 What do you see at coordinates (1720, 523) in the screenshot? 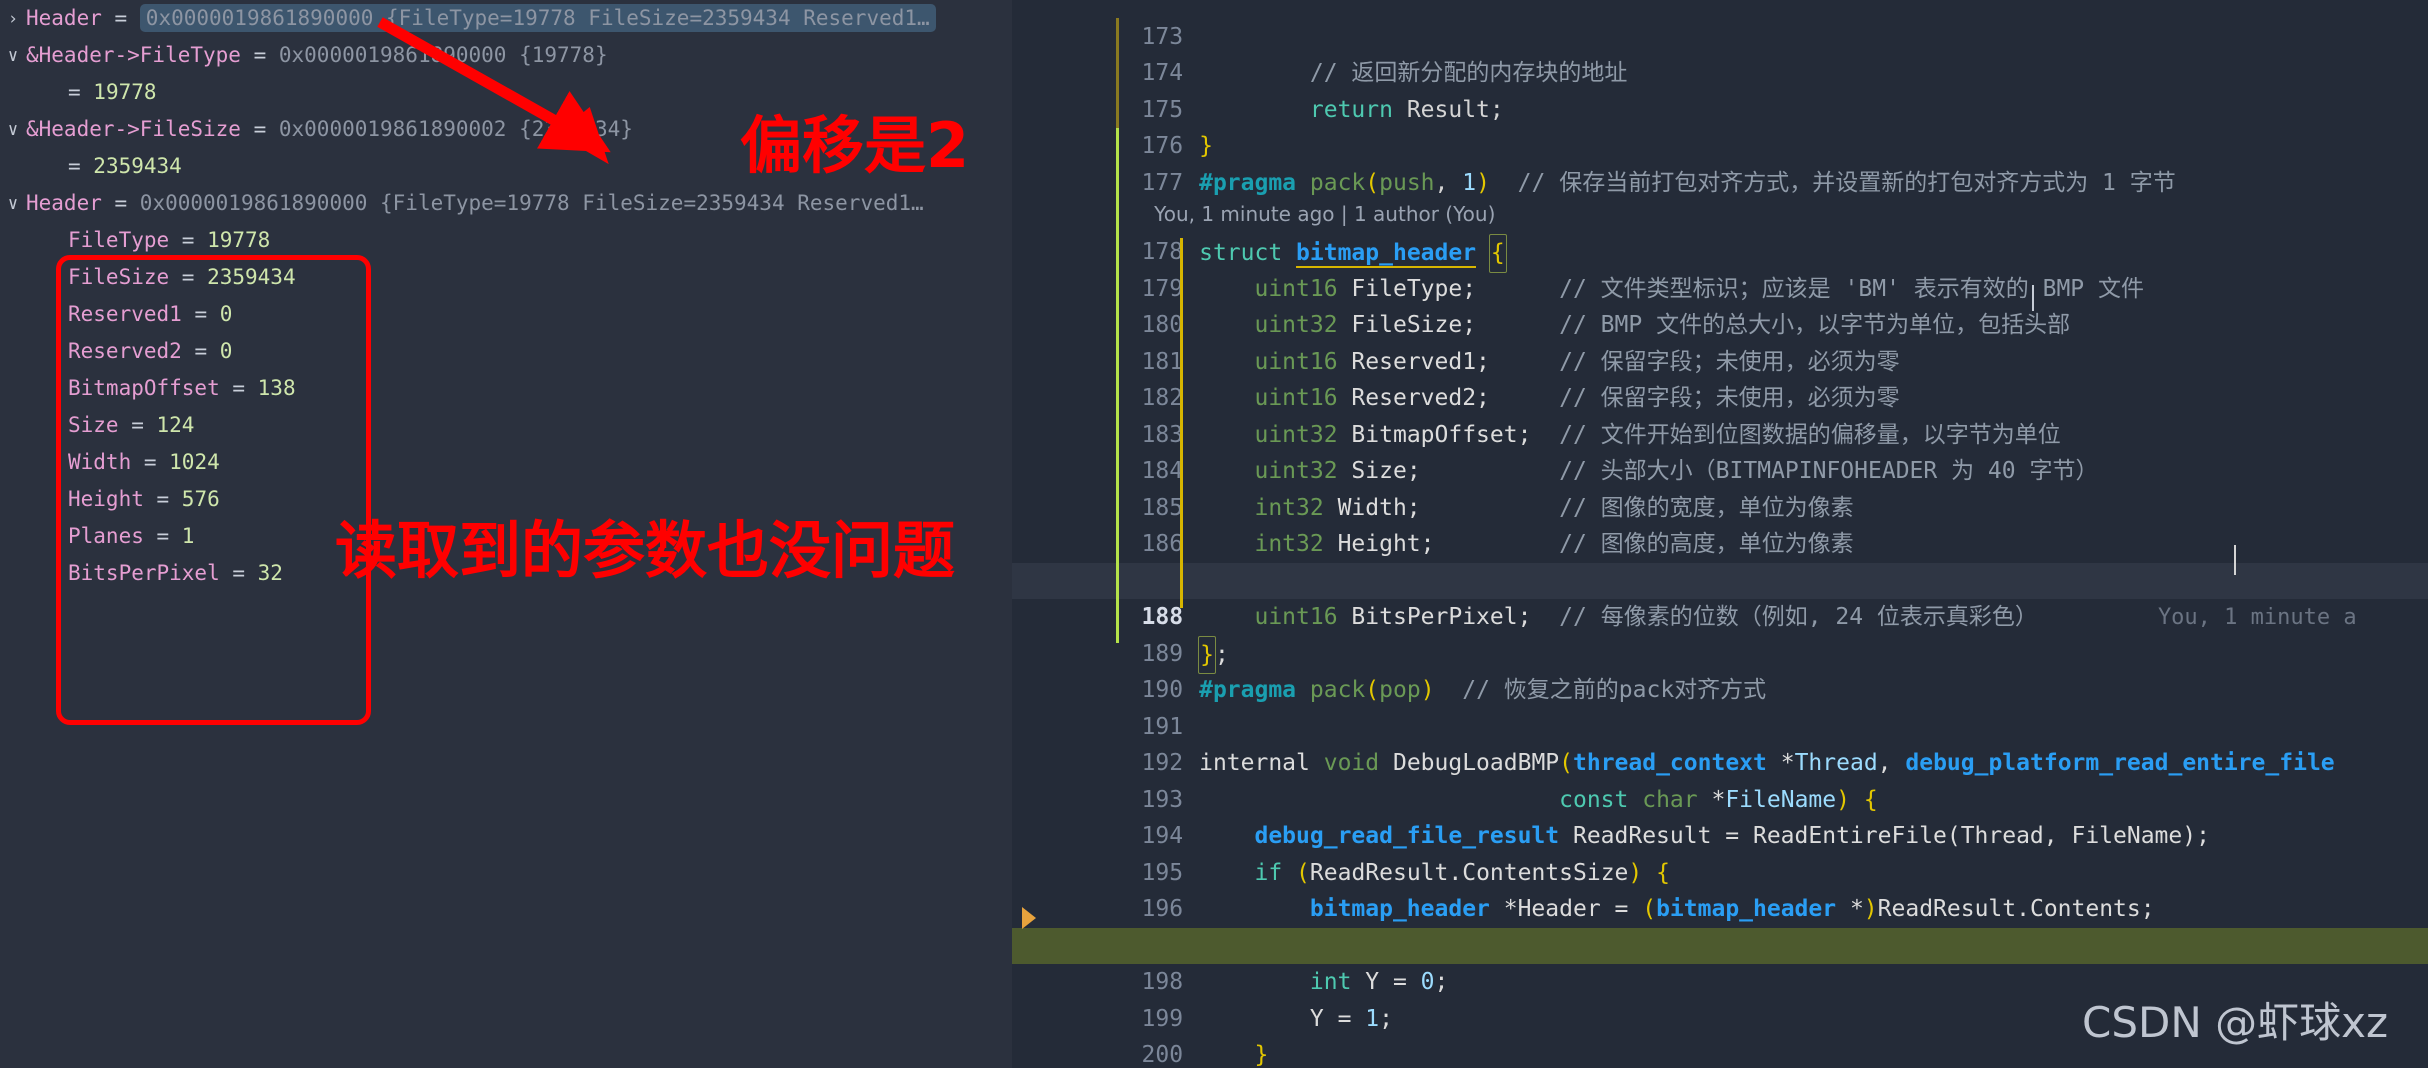
I see `code-line: 186 int32 Height; // 图像的高度，单位为像素` at bounding box center [1720, 523].